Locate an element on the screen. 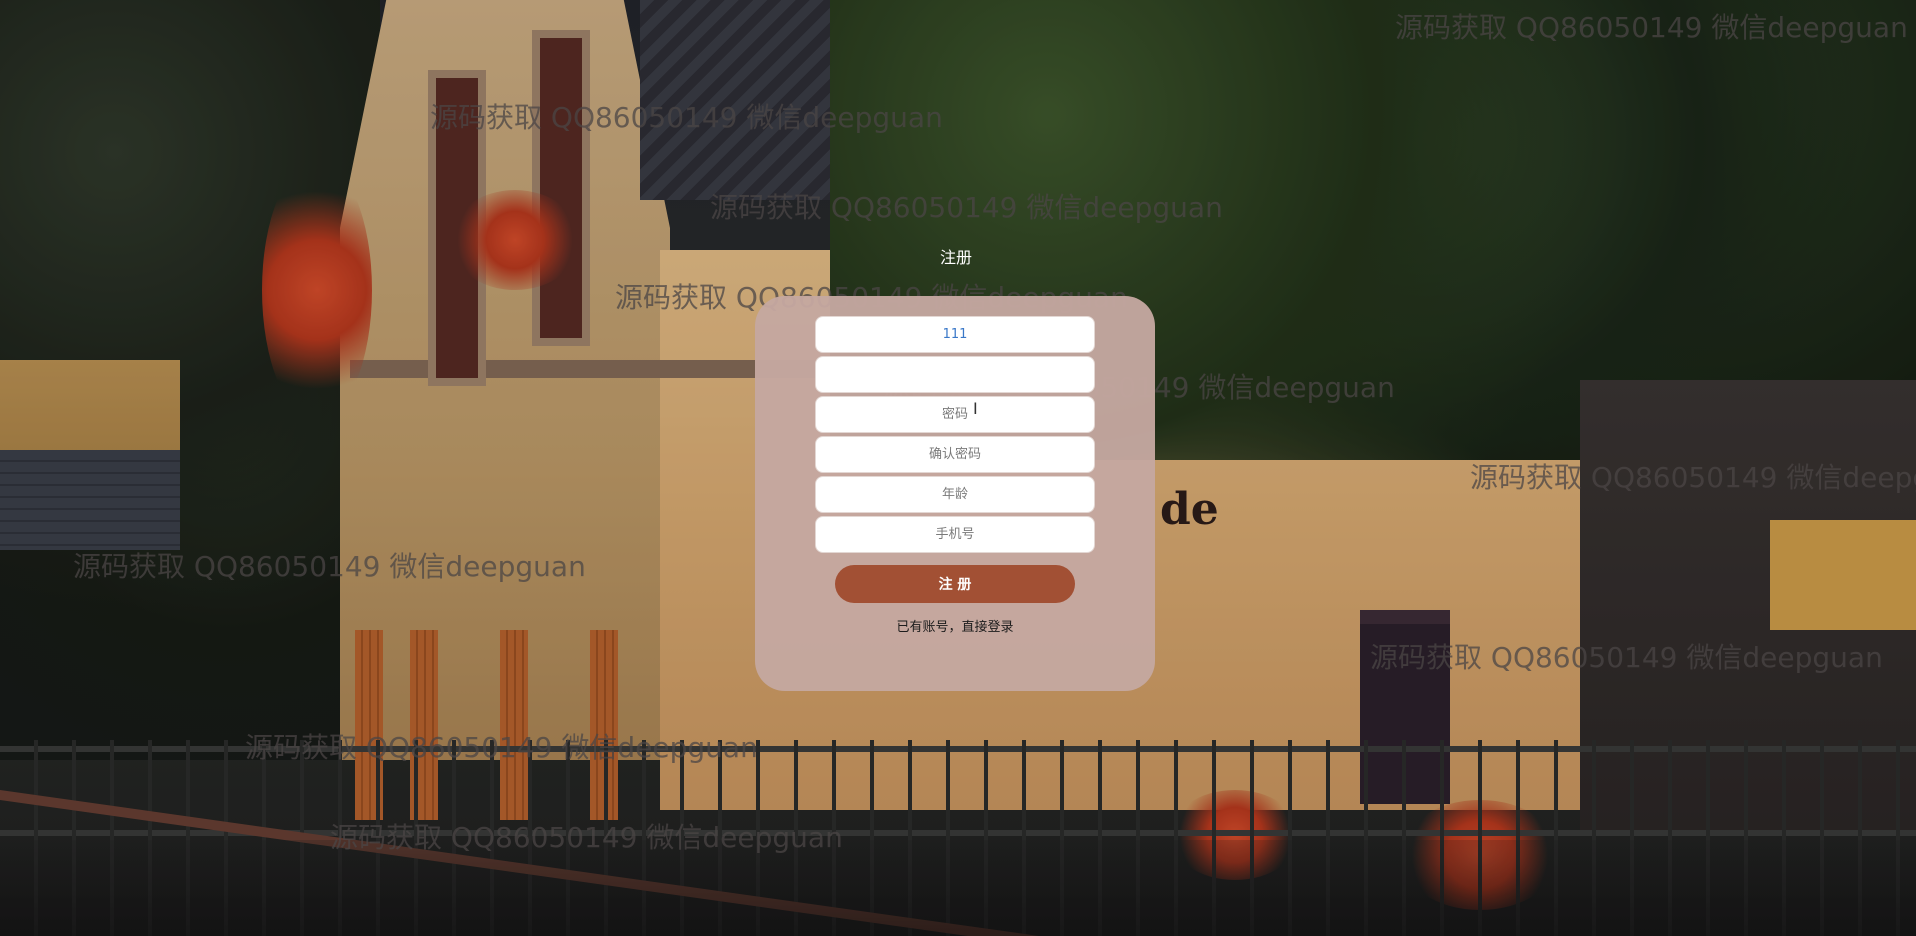 The height and width of the screenshot is (936, 1916). name-input is located at coordinates (955, 374).